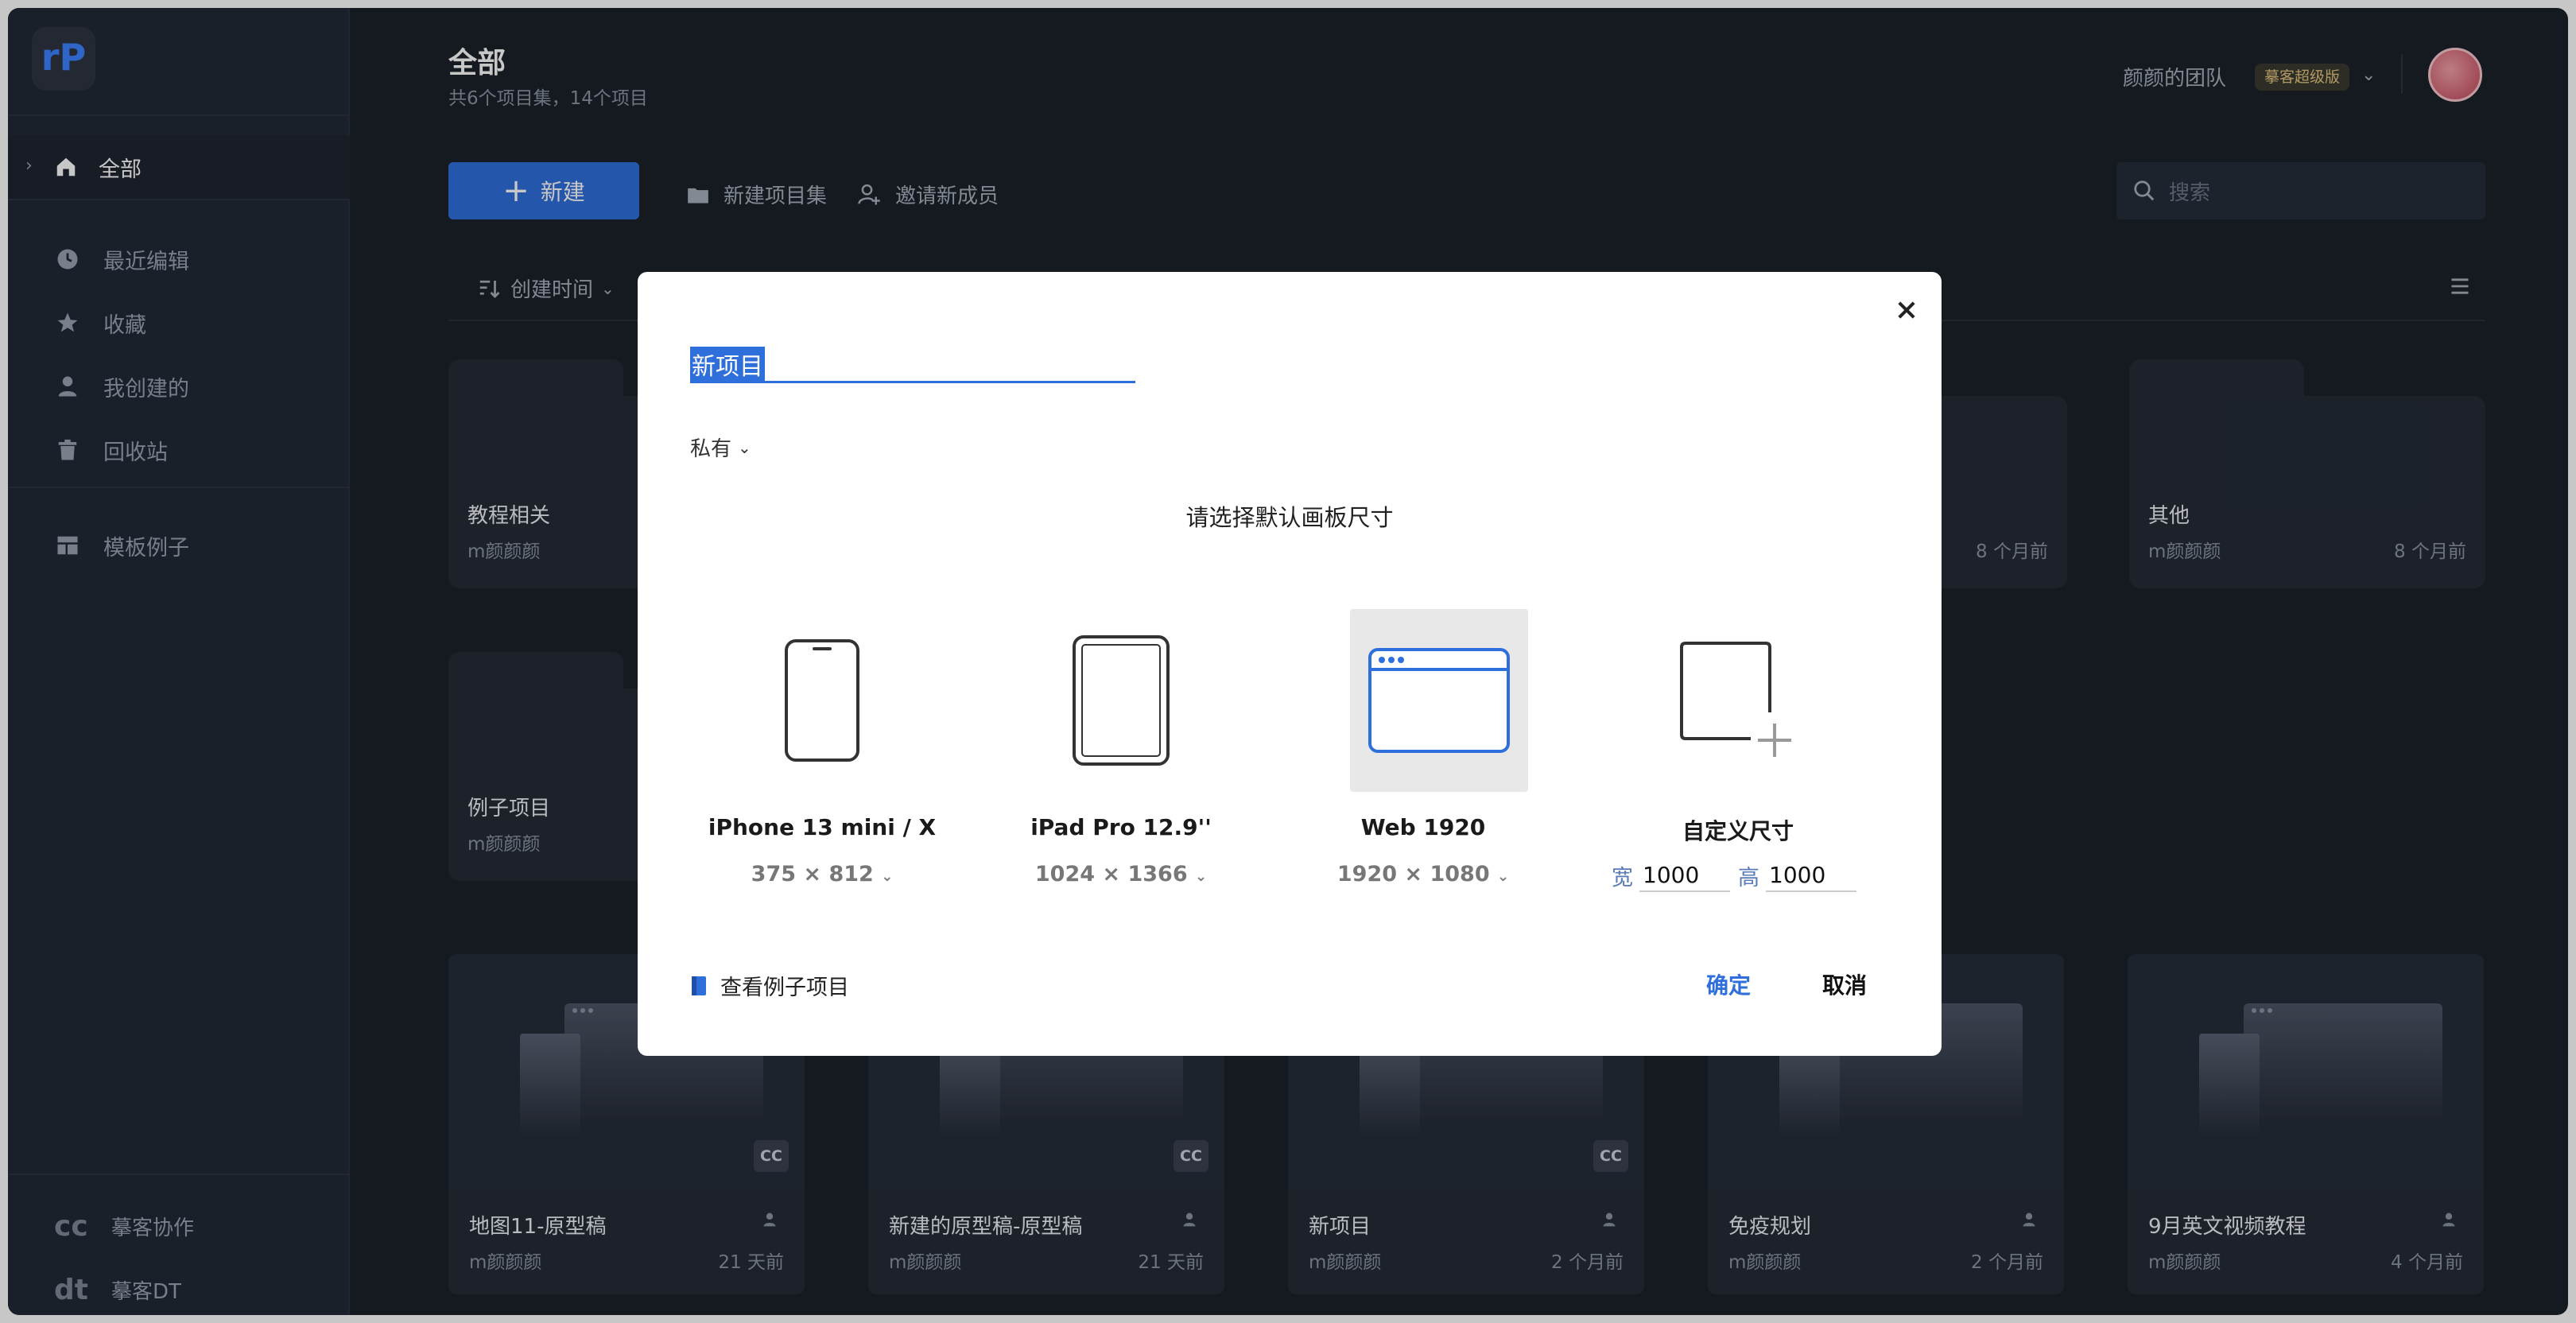 This screenshot has width=2576, height=1323. What do you see at coordinates (1290, 517) in the screenshot?
I see `size-heading: 请选择默认画板尺寸` at bounding box center [1290, 517].